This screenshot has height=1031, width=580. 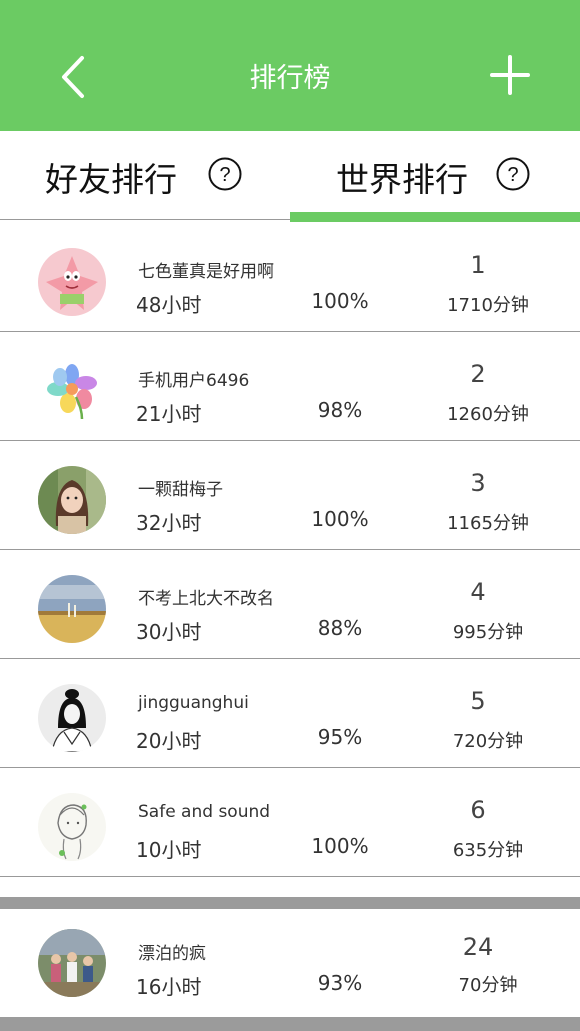 I want to click on rank-number: 5, so click(x=478, y=701).